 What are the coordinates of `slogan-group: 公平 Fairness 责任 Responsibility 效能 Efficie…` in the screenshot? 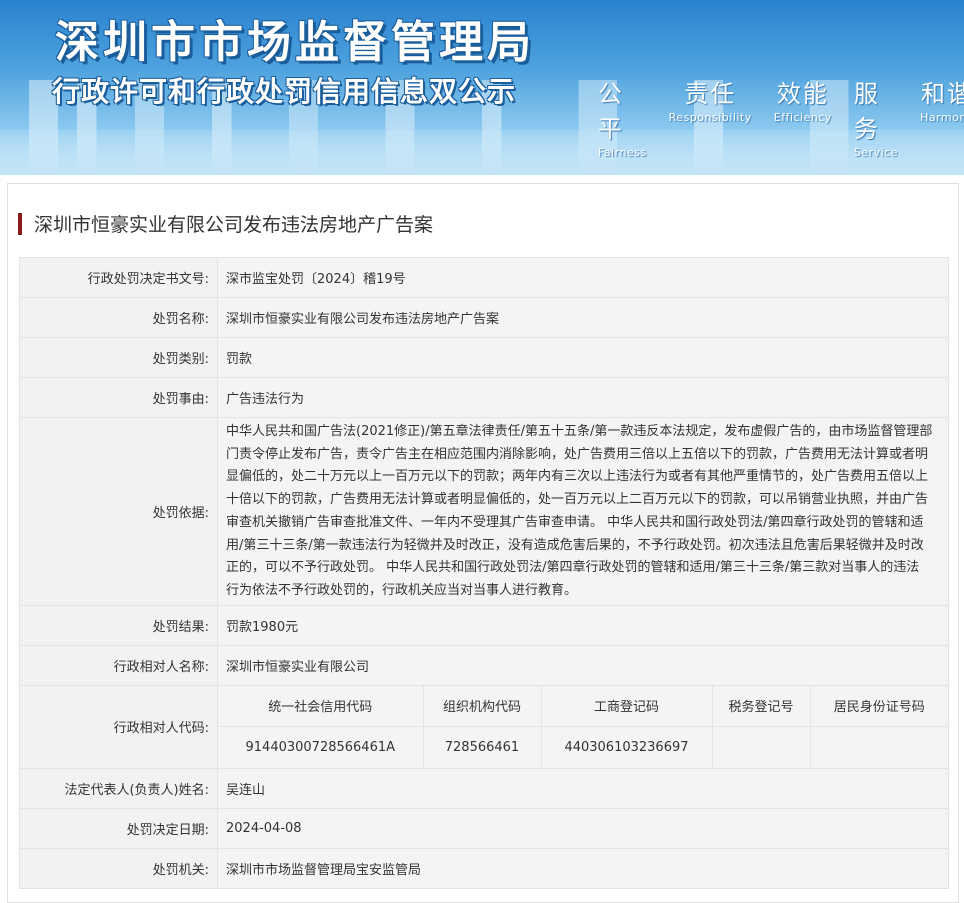 It's located at (781, 116).